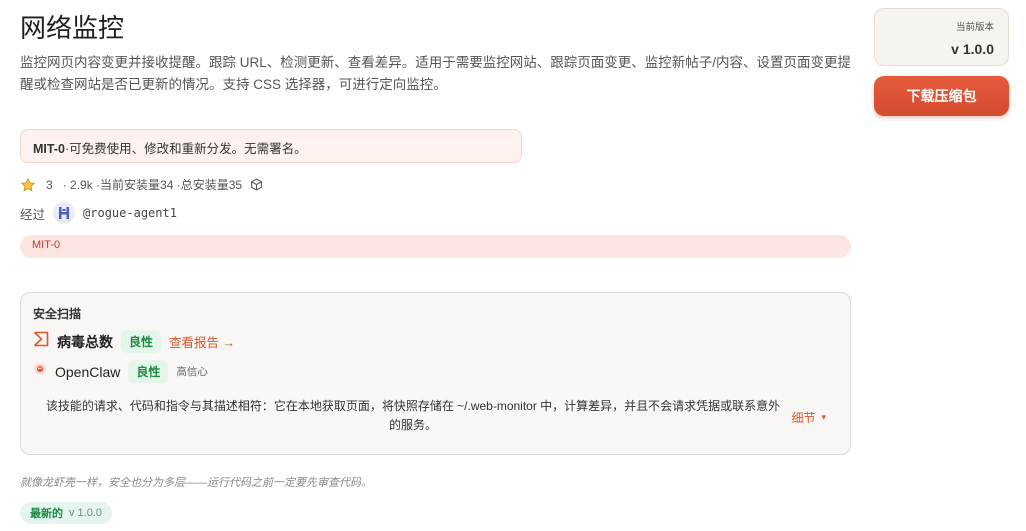 Image resolution: width=1026 pixels, height=531 pixels. Describe the element at coordinates (64, 213) in the screenshot. I see `avatar` at that location.